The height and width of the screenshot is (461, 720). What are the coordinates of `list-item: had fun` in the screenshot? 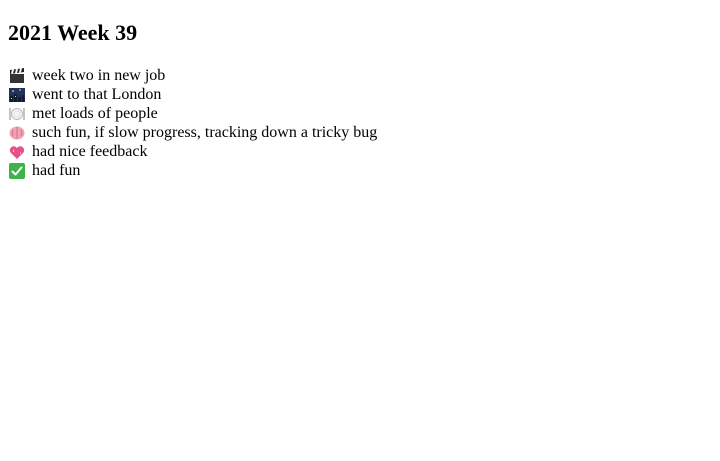 It's located at (360, 170).